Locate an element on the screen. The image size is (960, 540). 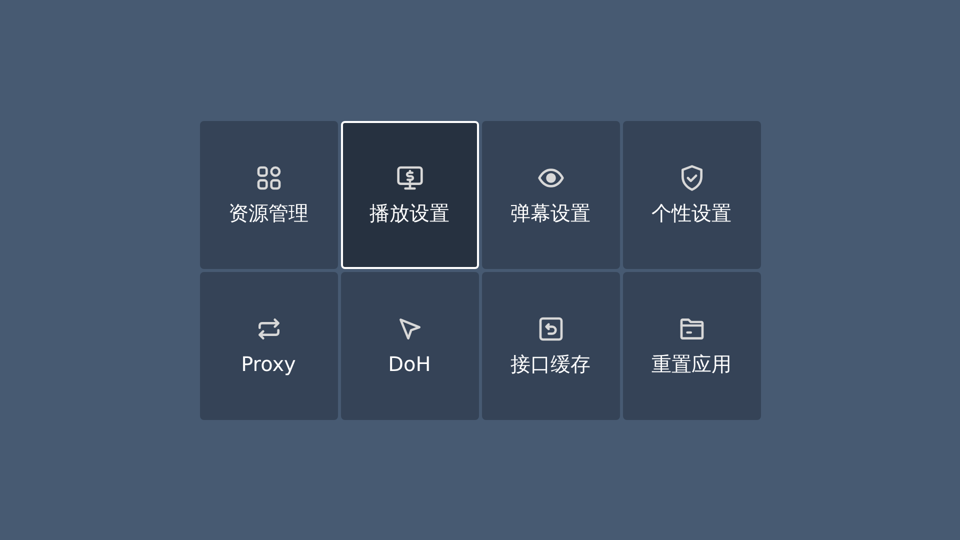
settings-tile: Proxy is located at coordinates (269, 346).